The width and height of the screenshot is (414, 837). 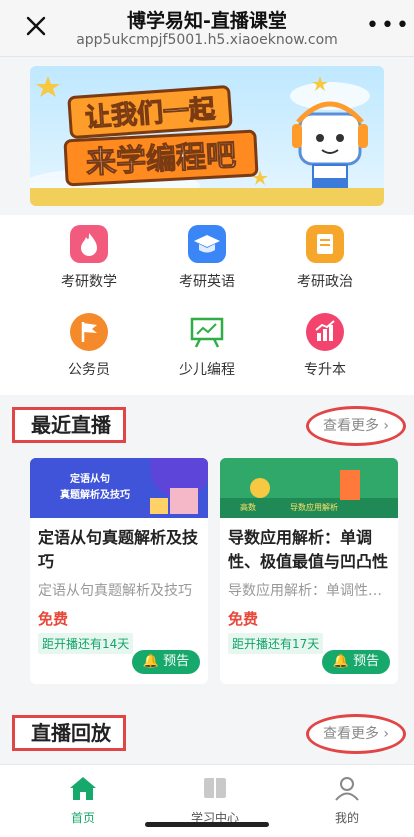 I want to click on card-thumbnail: 定语从句 真题解析及技巧, so click(x=119, y=488).